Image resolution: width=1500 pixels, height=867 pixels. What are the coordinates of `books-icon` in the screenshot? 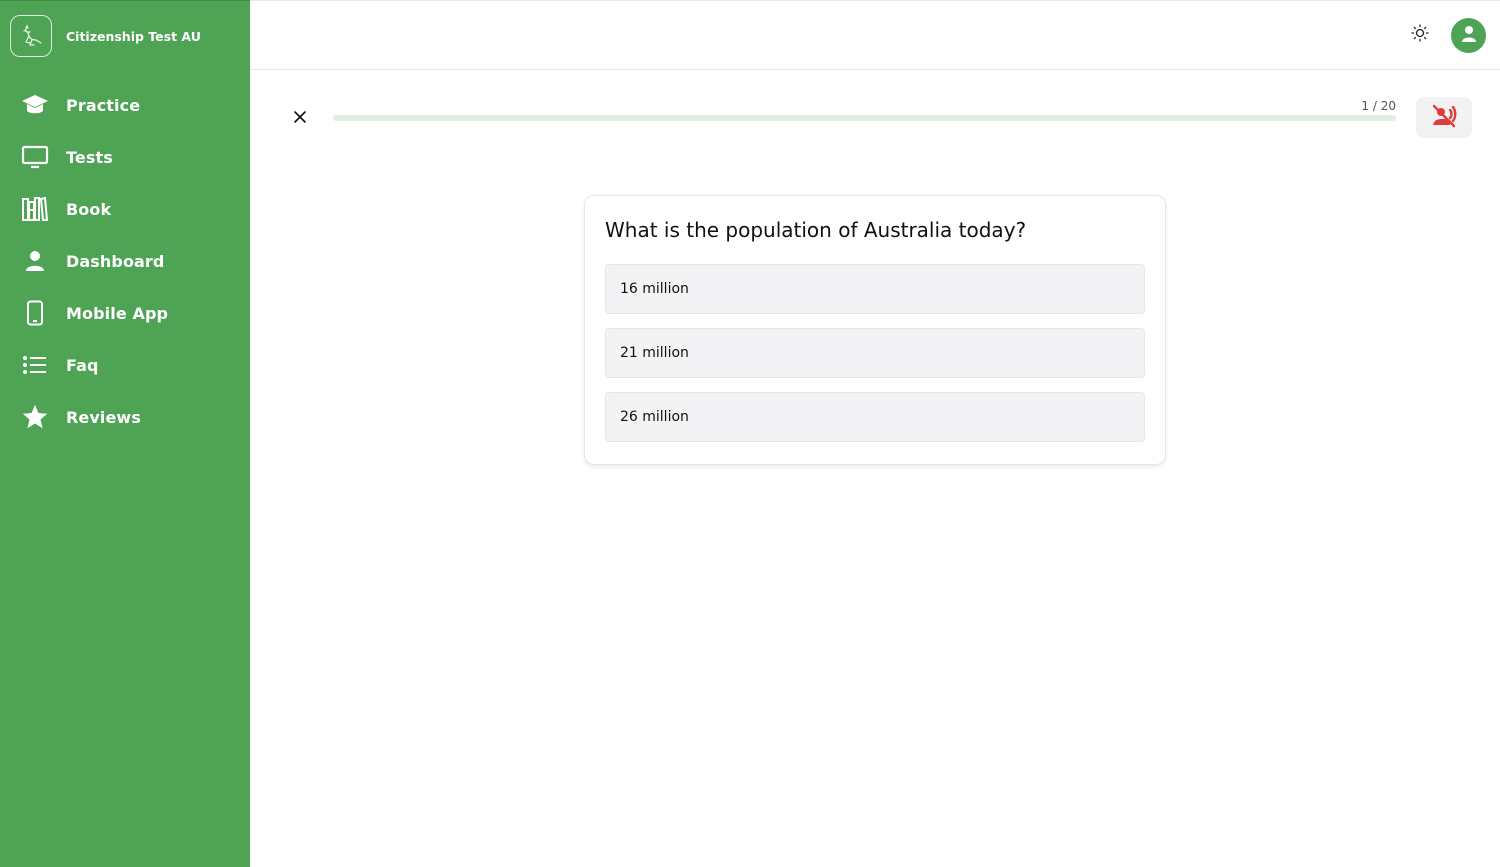 It's located at (35, 209).